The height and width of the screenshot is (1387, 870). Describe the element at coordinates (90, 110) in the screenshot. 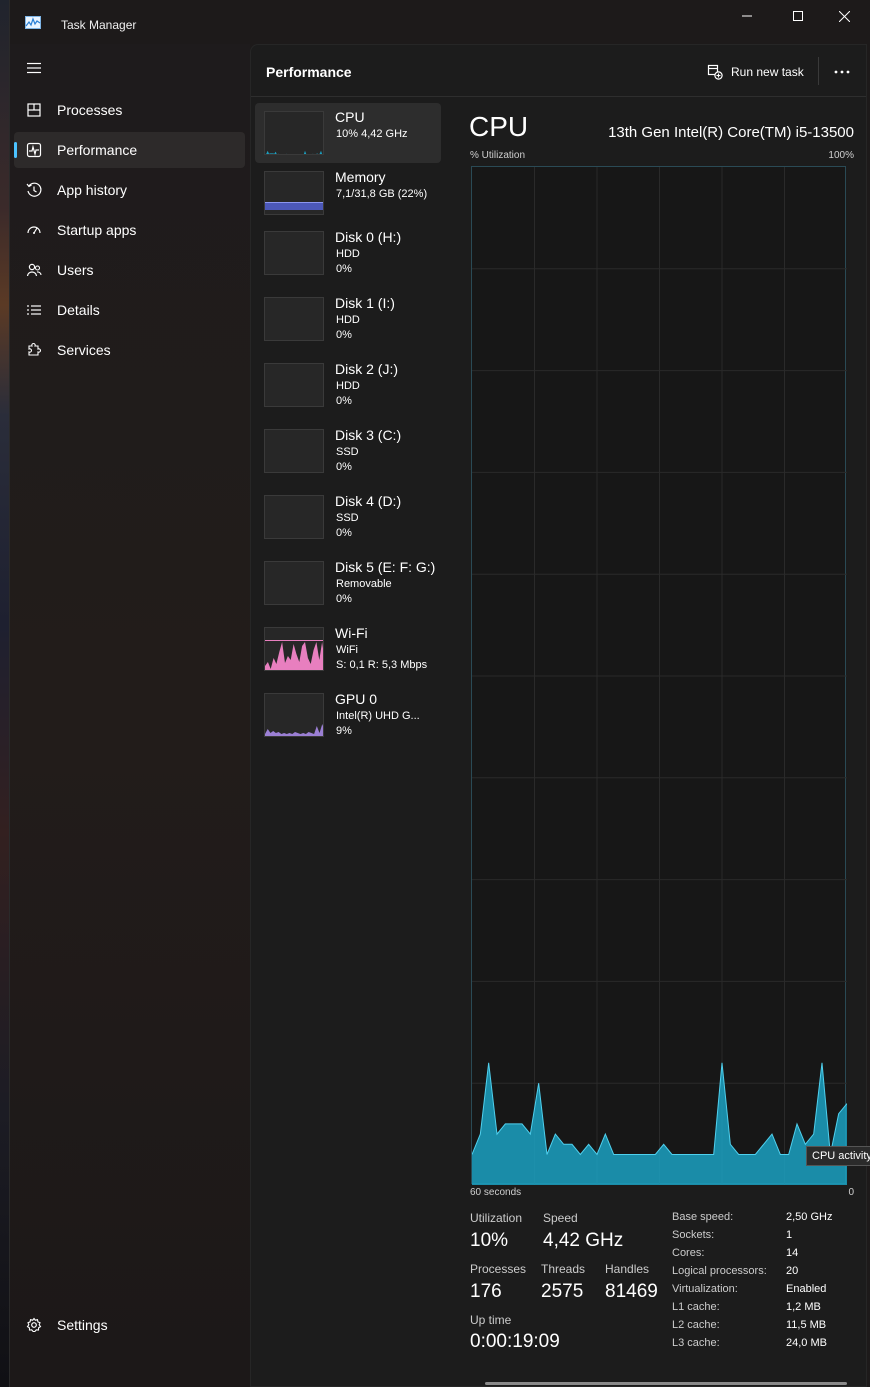

I see `sidebar-item-label: Processes` at that location.